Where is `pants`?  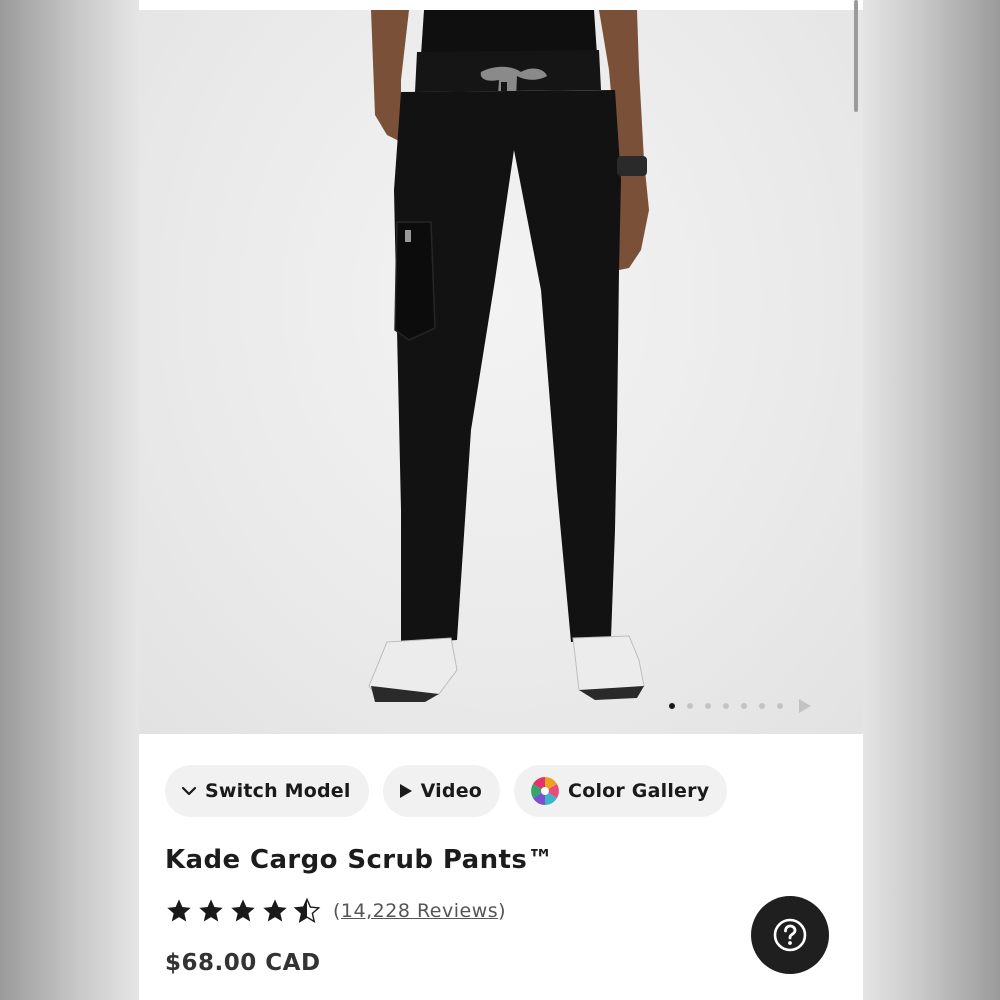
pants is located at coordinates (507, 367).